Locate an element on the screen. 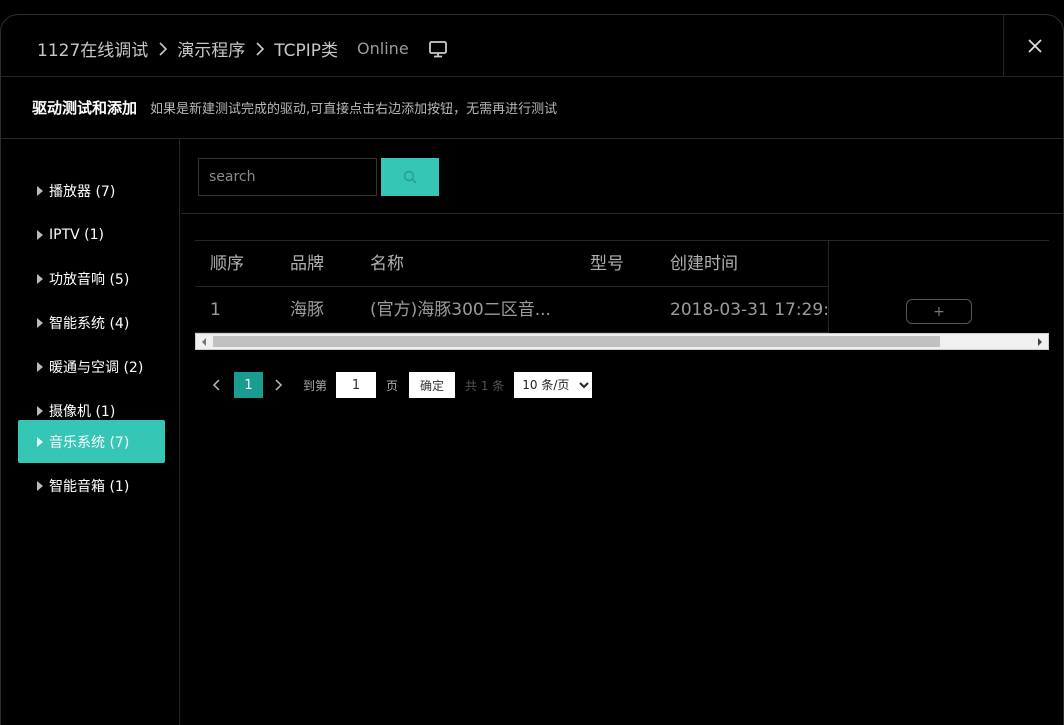  close-button is located at coordinates (1033, 46).